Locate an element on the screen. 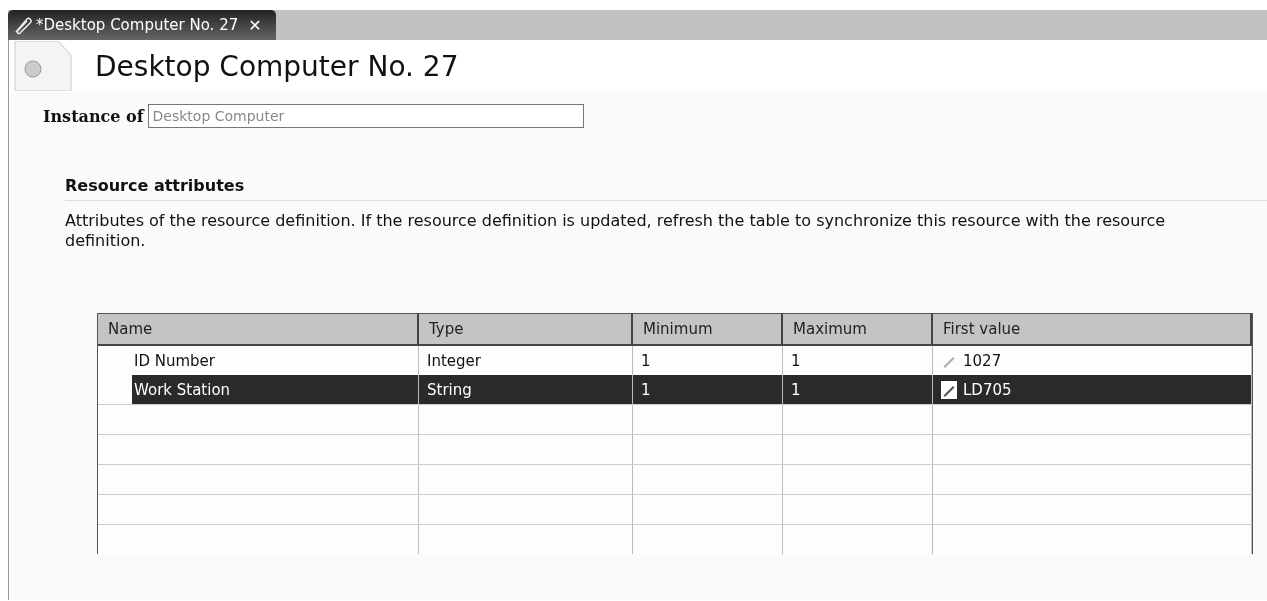 This screenshot has width=1267, height=601. pencil-icon is located at coordinates (949, 389).